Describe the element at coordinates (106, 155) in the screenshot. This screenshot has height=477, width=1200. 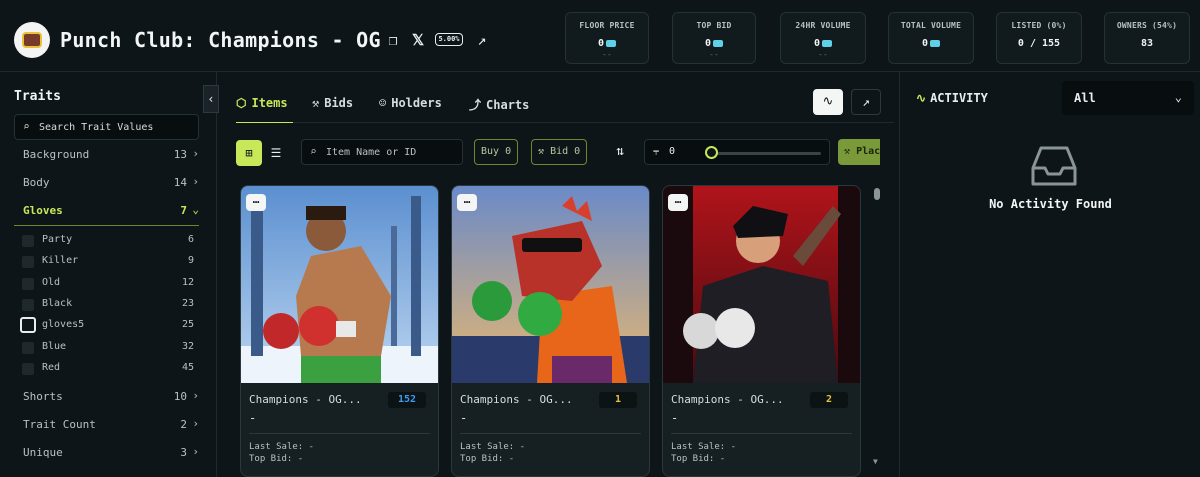
I see `trait-row-background: Background 13 ›` at that location.